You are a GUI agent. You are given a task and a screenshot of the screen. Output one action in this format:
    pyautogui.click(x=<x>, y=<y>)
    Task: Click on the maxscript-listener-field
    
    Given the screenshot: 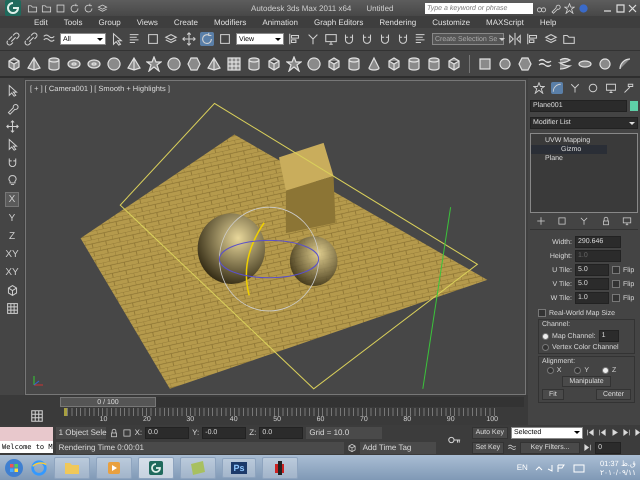 What is the action you would take?
    pyautogui.click(x=26, y=434)
    